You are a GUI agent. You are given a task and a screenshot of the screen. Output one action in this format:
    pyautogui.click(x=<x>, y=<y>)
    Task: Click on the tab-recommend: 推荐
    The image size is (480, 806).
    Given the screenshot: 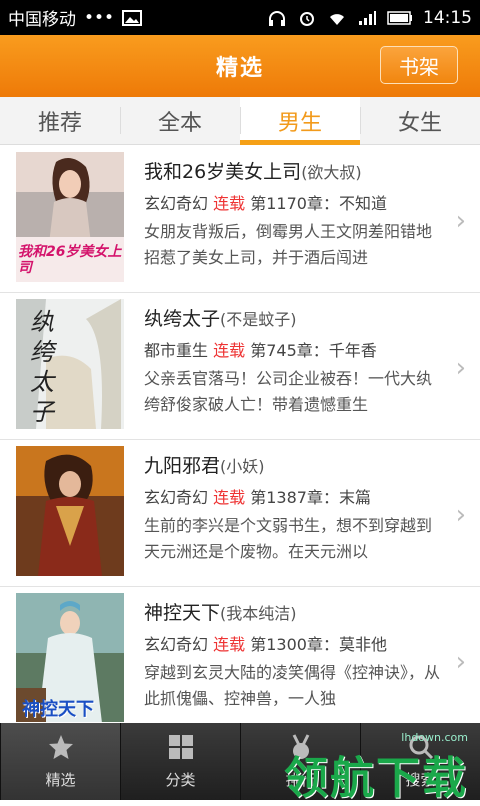 What is the action you would take?
    pyautogui.click(x=60, y=120)
    